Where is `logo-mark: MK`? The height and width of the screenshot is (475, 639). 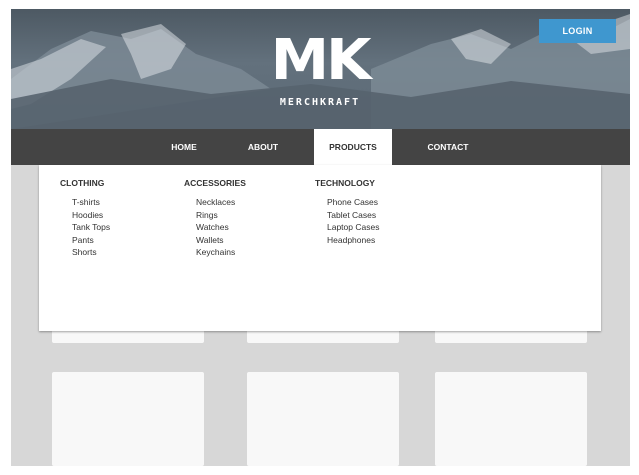 logo-mark: MK is located at coordinates (321, 60).